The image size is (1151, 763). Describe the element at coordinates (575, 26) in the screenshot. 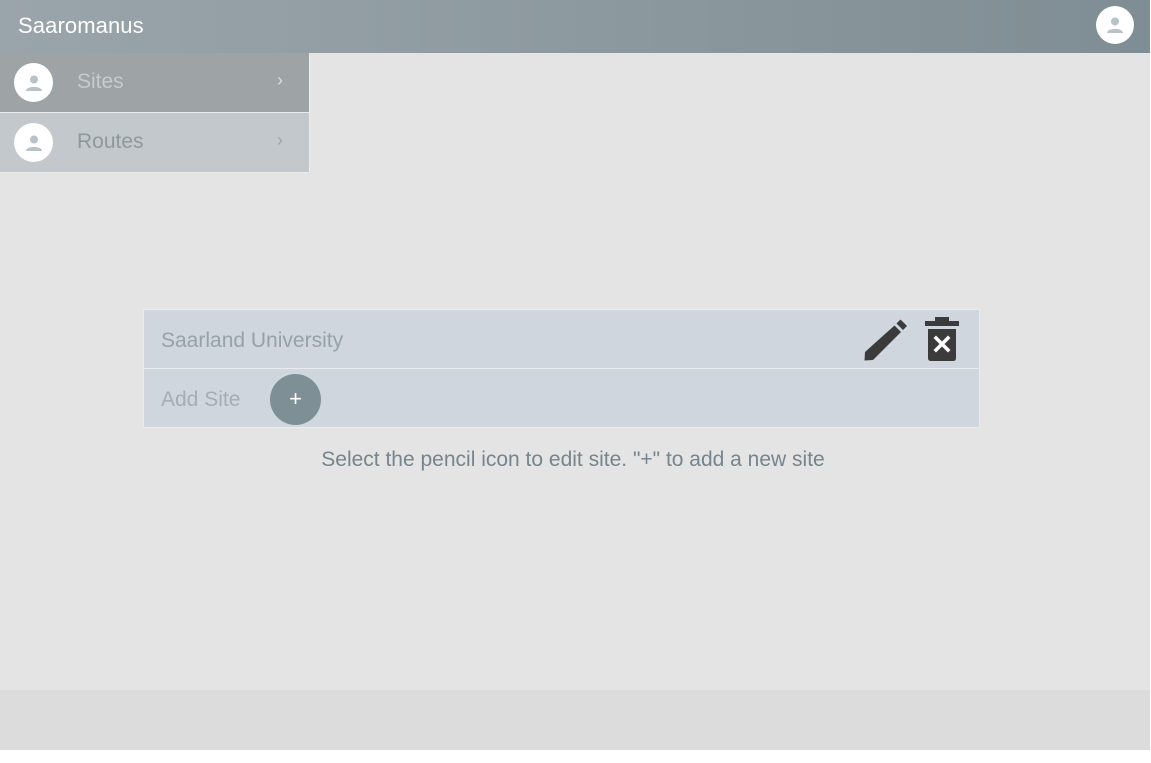

I see `top-bar: Saaromanus` at that location.